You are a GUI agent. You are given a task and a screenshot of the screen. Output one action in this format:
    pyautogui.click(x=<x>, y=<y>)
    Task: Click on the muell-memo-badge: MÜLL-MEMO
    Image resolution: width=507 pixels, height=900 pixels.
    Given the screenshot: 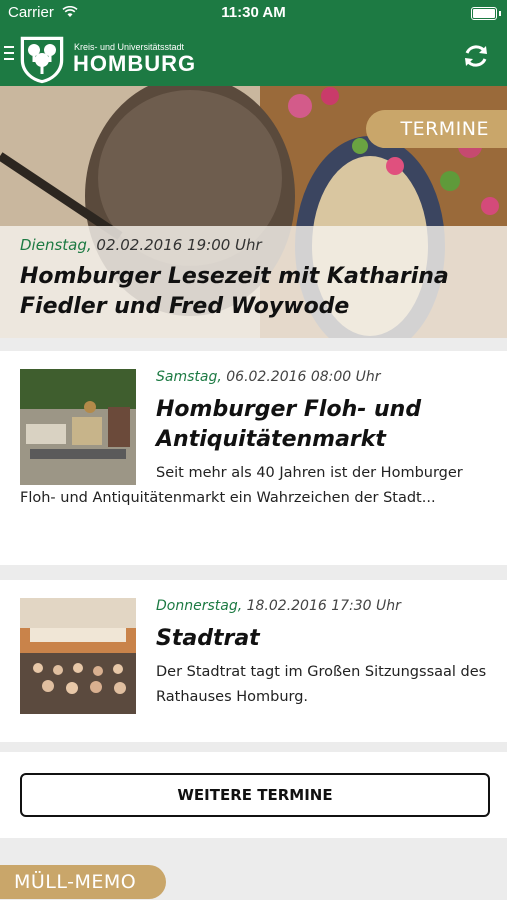 What is the action you would take?
    pyautogui.click(x=83, y=882)
    